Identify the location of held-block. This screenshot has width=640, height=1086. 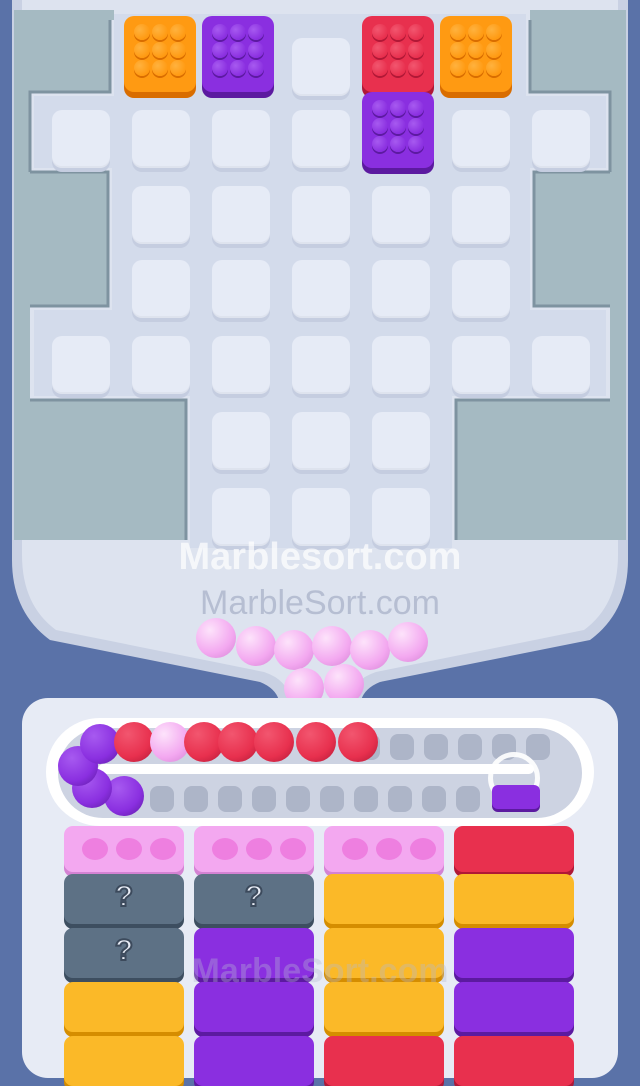
(516, 797).